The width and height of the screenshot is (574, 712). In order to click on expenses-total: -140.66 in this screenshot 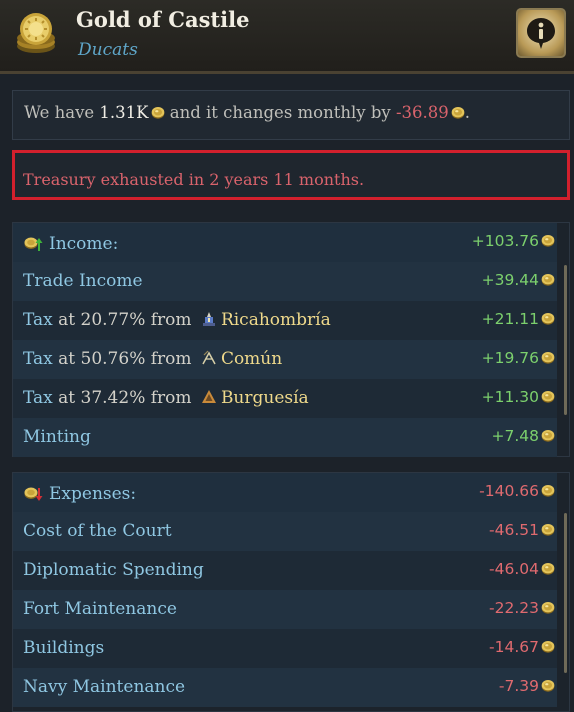, I will do `click(517, 491)`.